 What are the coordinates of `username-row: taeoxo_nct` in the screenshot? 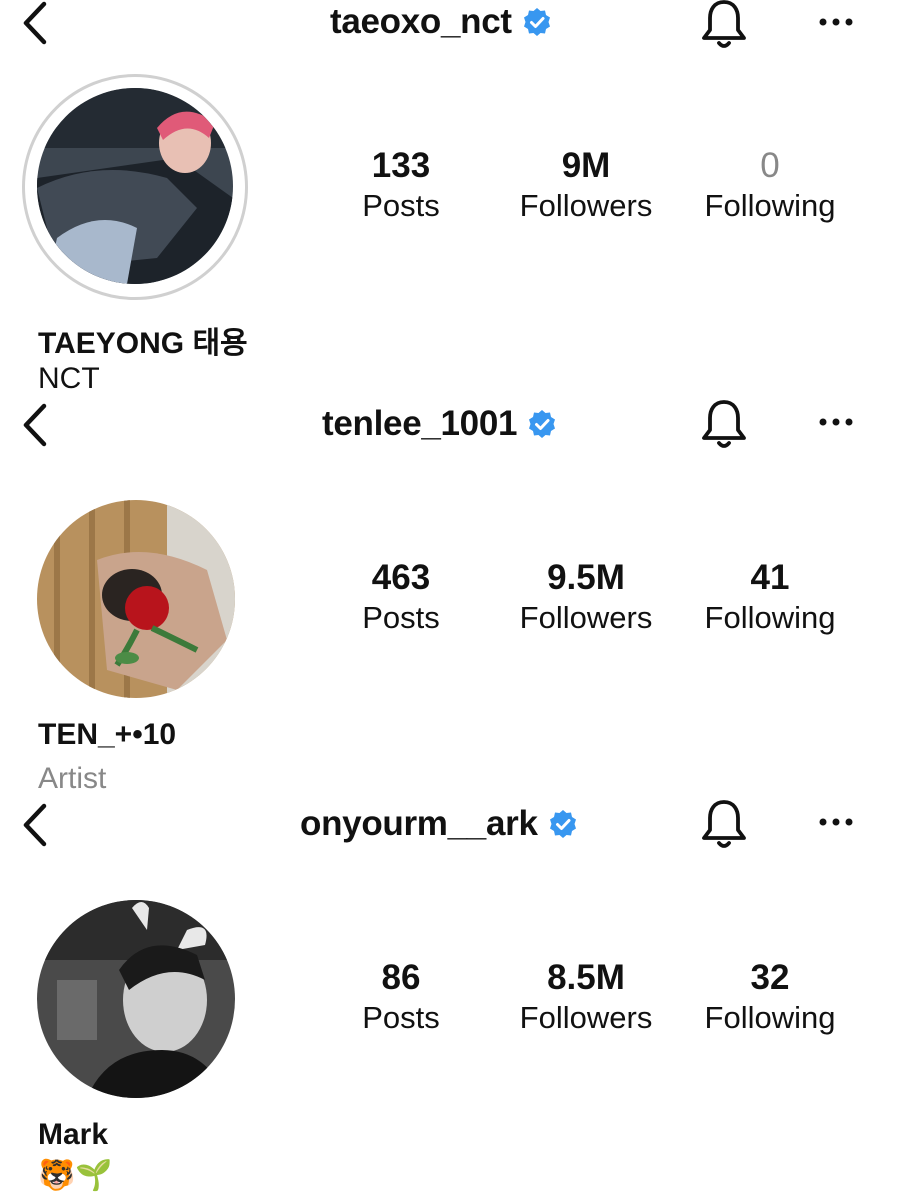 It's located at (441, 22).